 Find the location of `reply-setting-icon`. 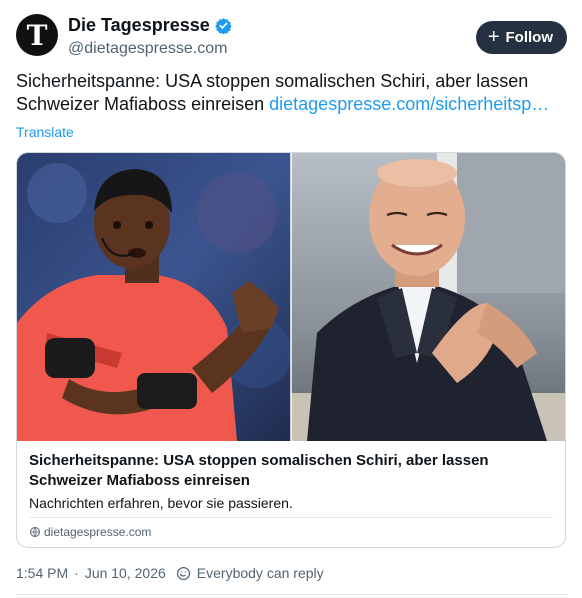

reply-setting-icon is located at coordinates (183, 573).